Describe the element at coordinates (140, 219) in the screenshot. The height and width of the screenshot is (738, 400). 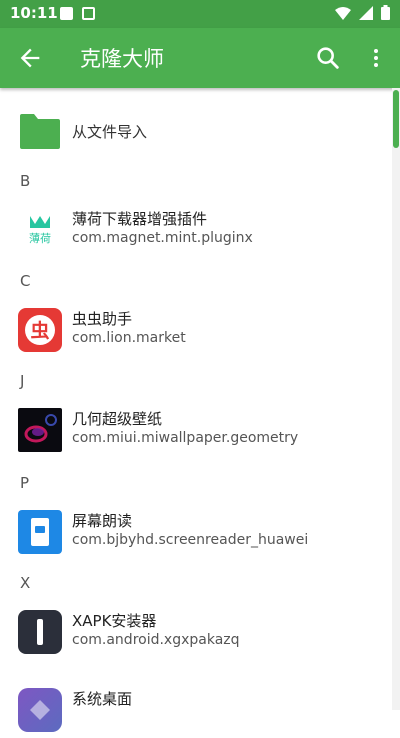
I see `app-name: 薄荷下载器增强插件` at that location.